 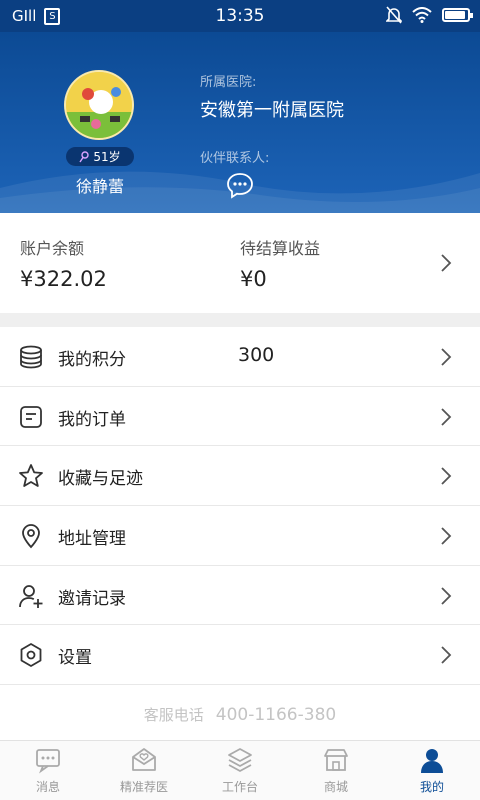 What do you see at coordinates (240, 417) in the screenshot?
I see `menu-item-orders: 我的订单` at bounding box center [240, 417].